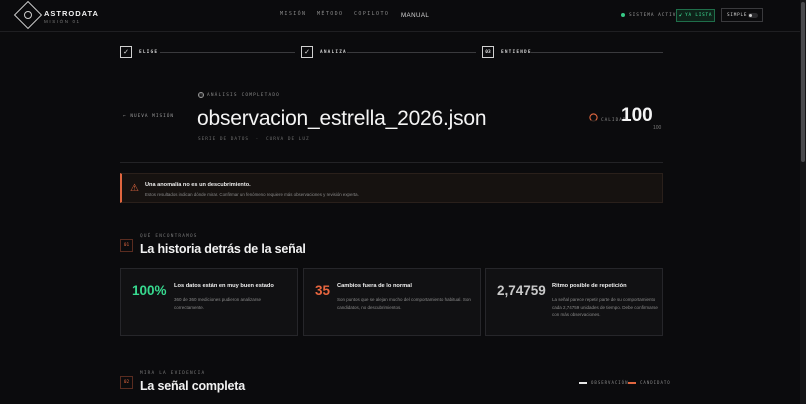  I want to click on card-value: 100%, so click(149, 290).